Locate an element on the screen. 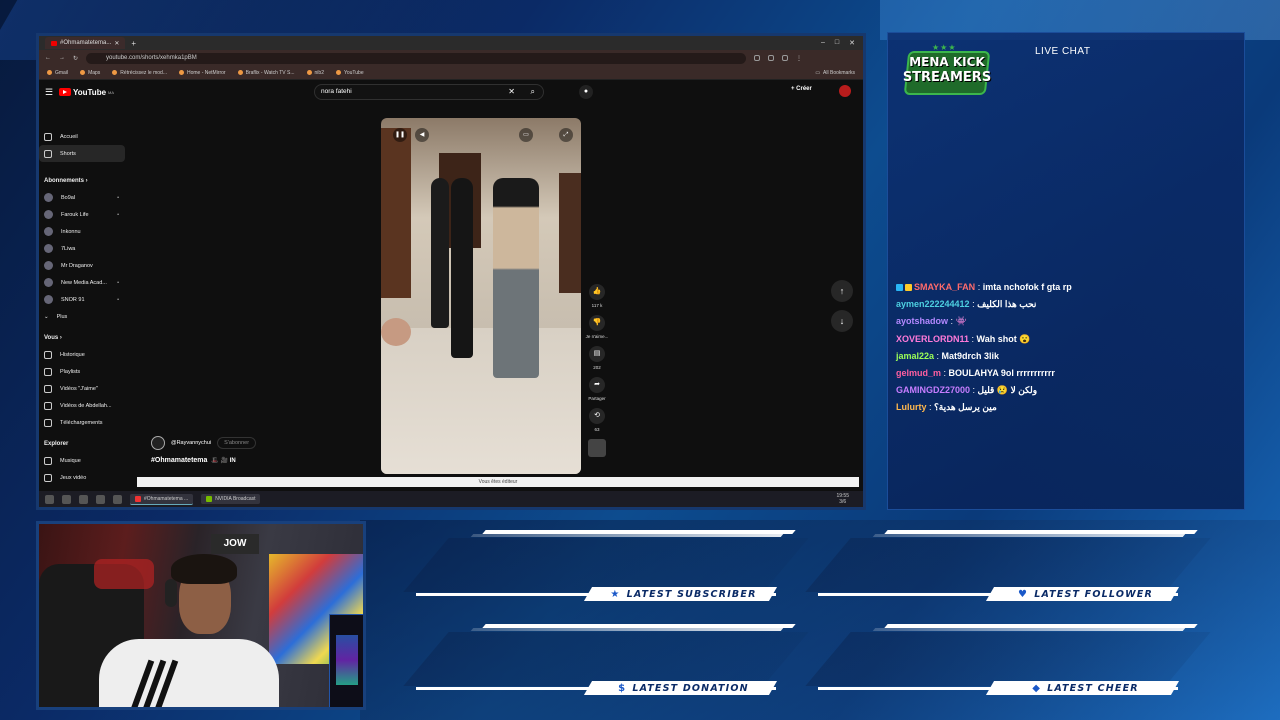 This screenshot has width=1280, height=720. next-short-button: ↓ is located at coordinates (842, 321).